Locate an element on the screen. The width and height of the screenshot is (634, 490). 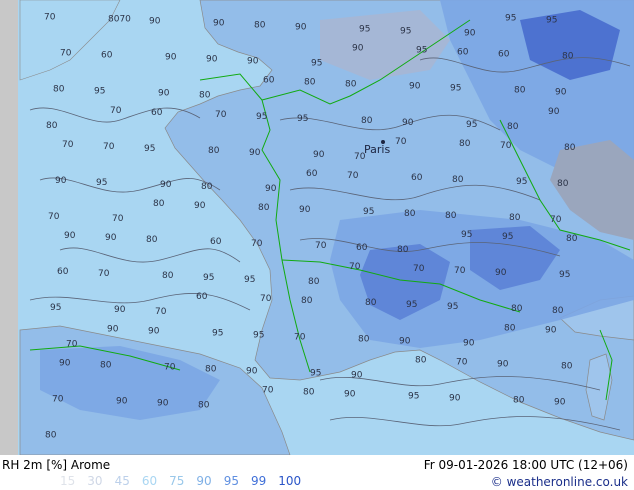
legend-value: 90 is located at coordinates (204, 481).